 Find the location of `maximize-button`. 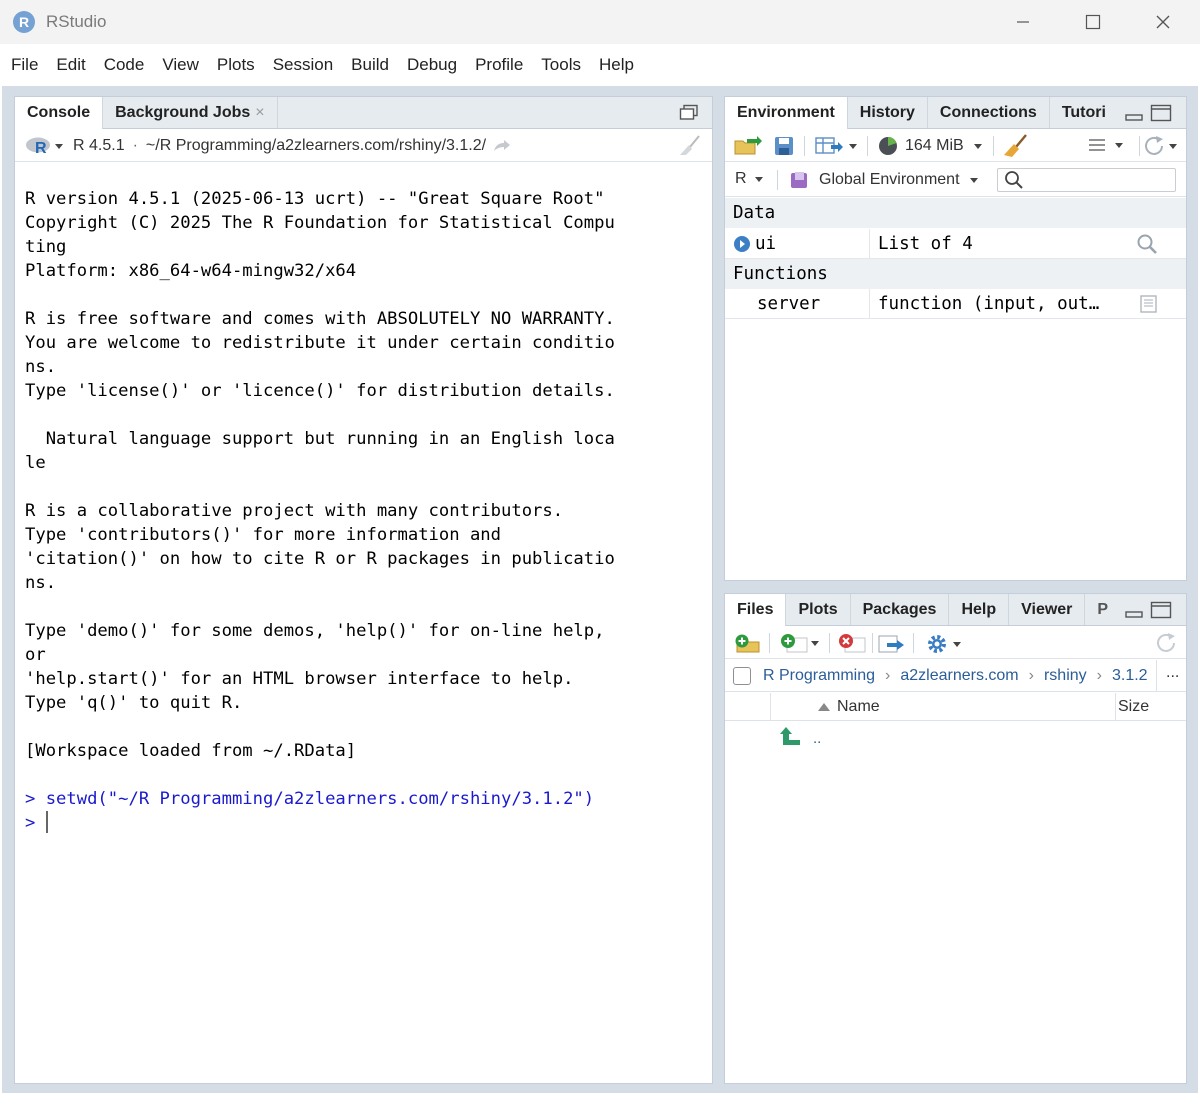

maximize-button is located at coordinates (1093, 22).